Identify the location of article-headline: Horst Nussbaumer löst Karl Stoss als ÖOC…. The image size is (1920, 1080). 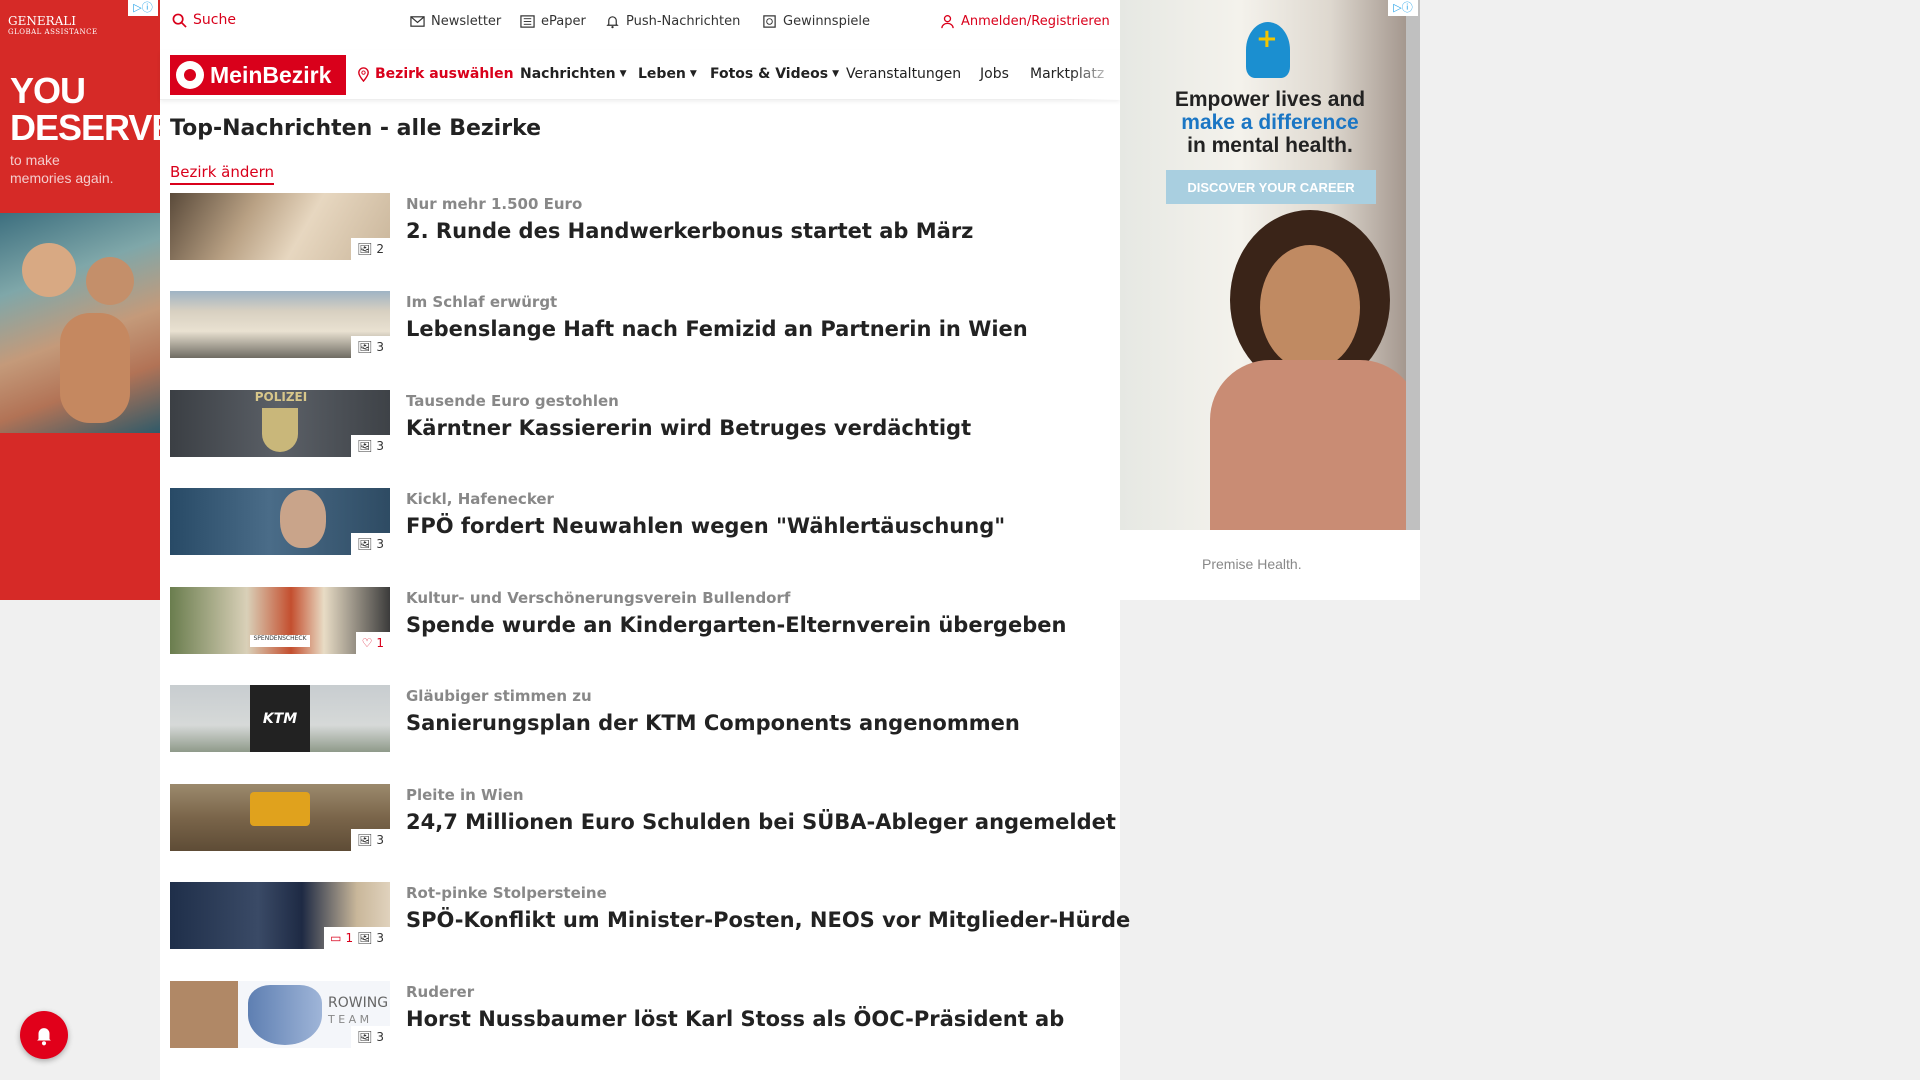
(735, 1019).